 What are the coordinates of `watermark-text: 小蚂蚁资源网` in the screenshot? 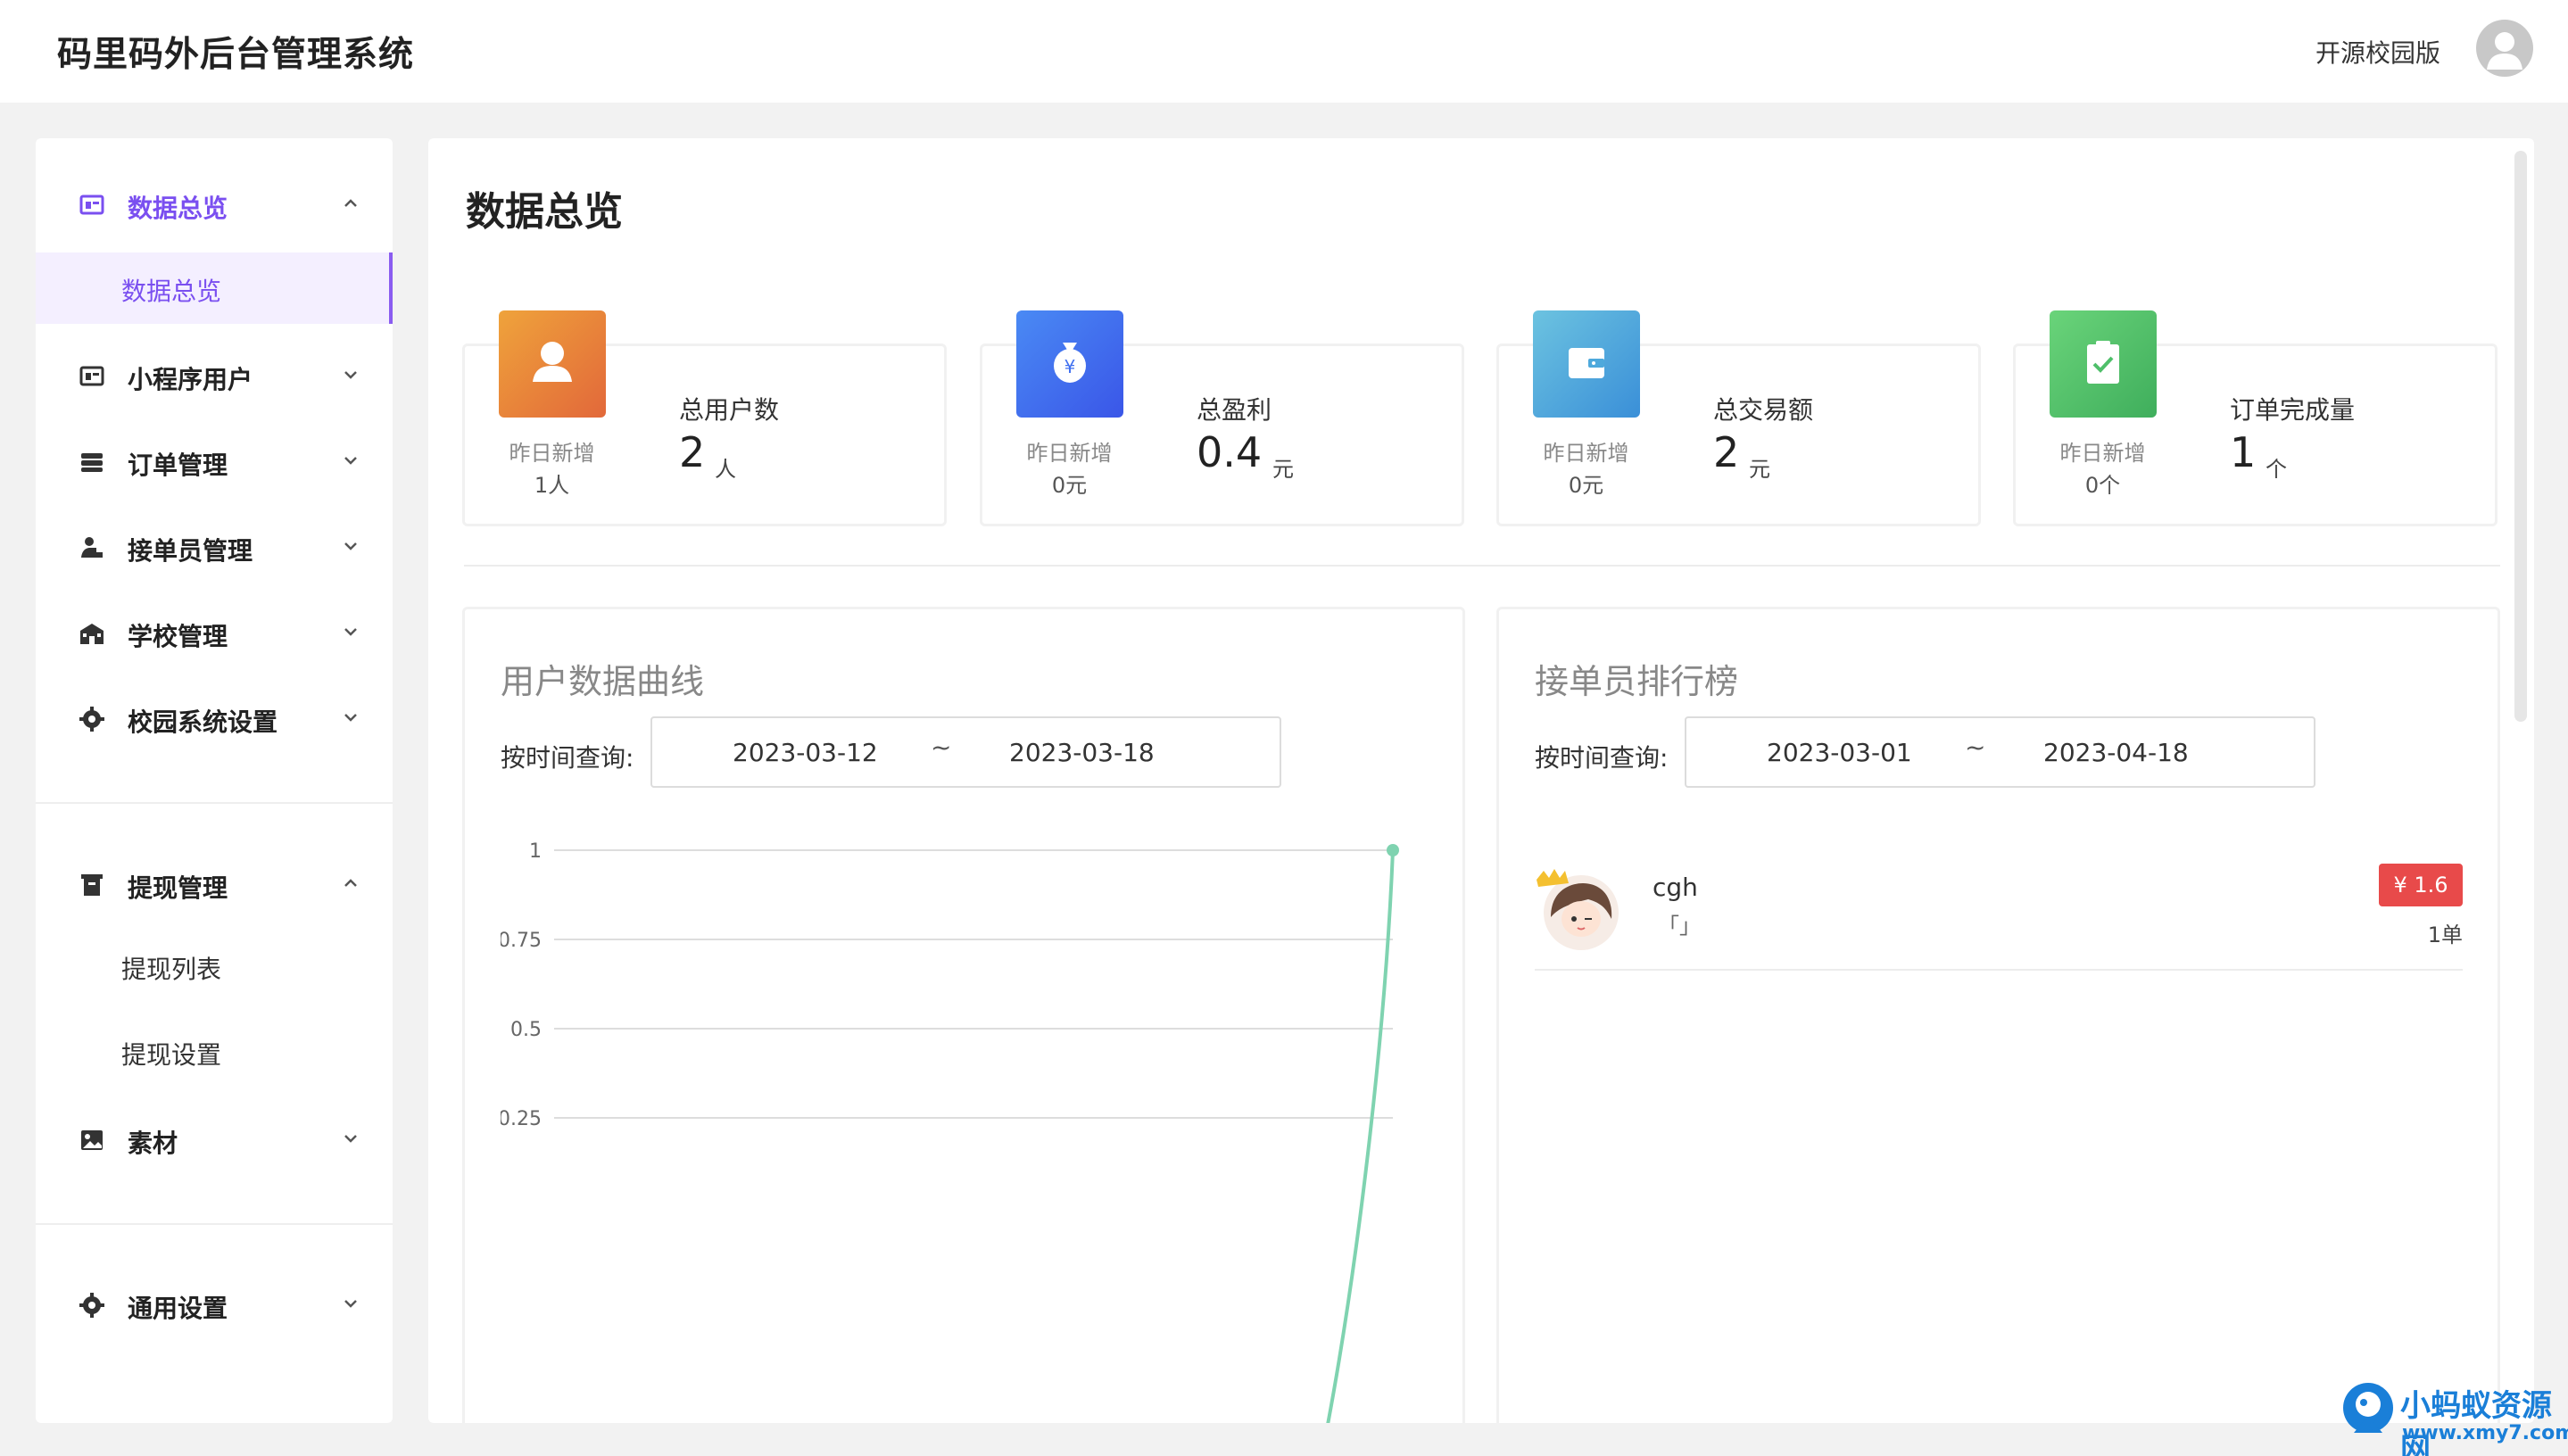 It's located at (2476, 1422).